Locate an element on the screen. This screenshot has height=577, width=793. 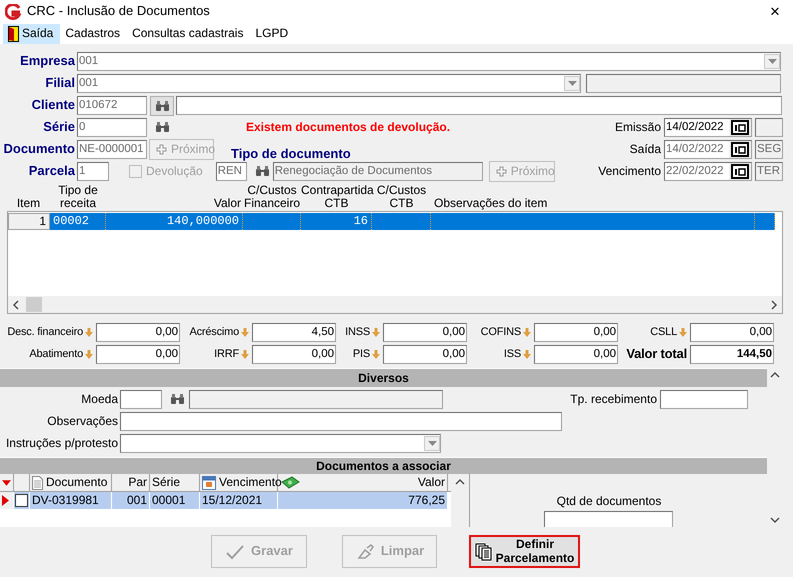
menu-item: Cadastros is located at coordinates (94, 34).